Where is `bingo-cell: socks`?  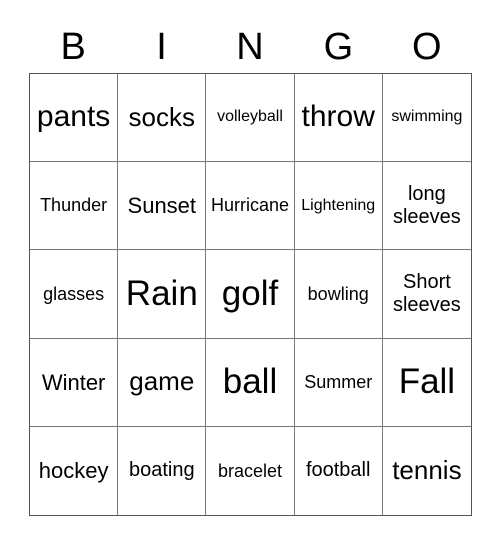
bingo-cell: socks is located at coordinates (162, 118).